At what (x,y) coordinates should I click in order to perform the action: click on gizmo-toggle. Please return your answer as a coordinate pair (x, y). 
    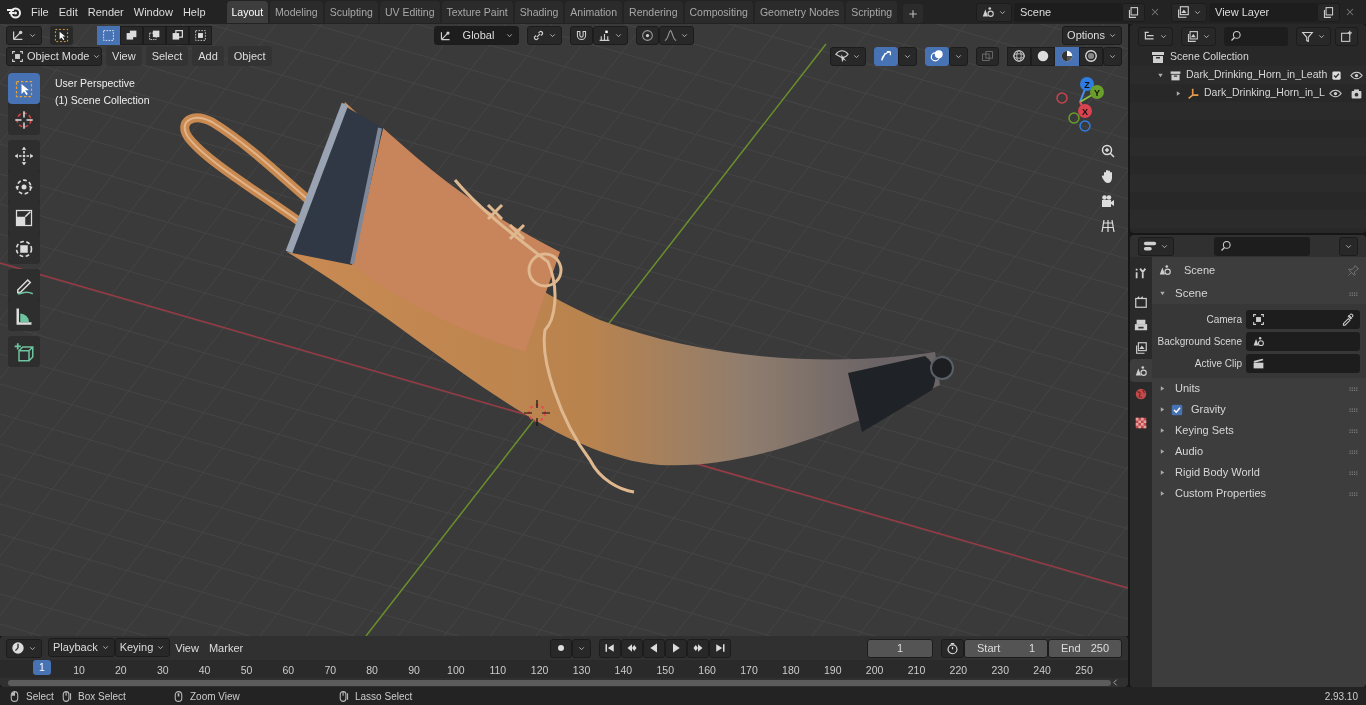
    Looking at the image, I should click on (886, 56).